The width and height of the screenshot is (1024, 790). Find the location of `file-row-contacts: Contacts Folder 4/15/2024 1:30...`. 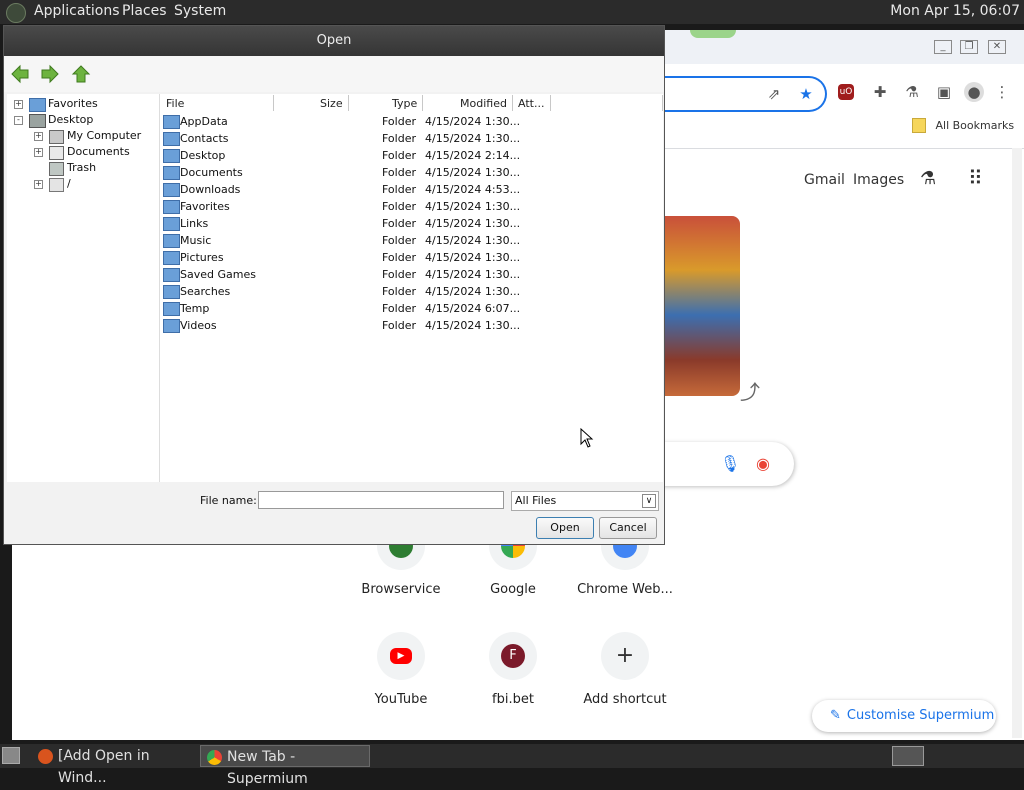

file-row-contacts: Contacts Folder 4/15/2024 1:30... is located at coordinates (411, 138).